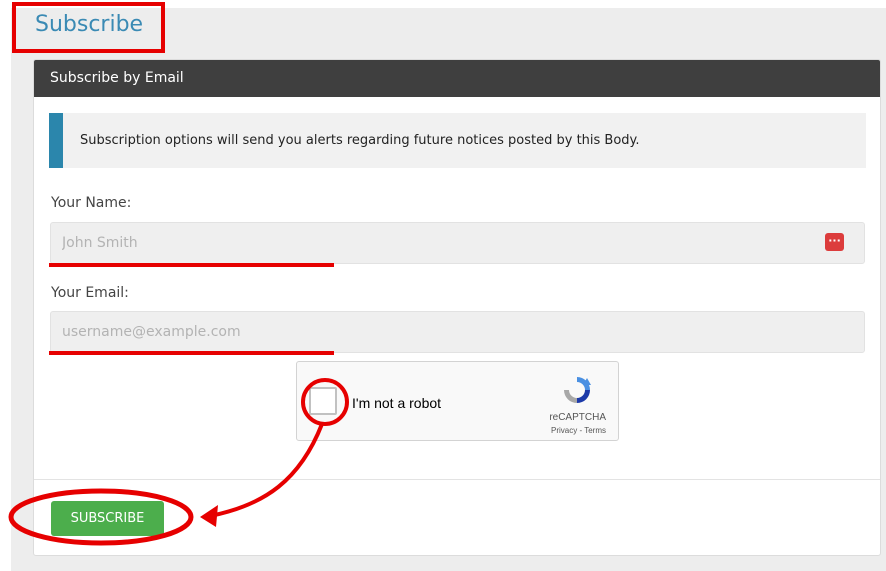  Describe the element at coordinates (577, 417) in the screenshot. I see `recaptcha-brand: reCAPTCHA` at that location.